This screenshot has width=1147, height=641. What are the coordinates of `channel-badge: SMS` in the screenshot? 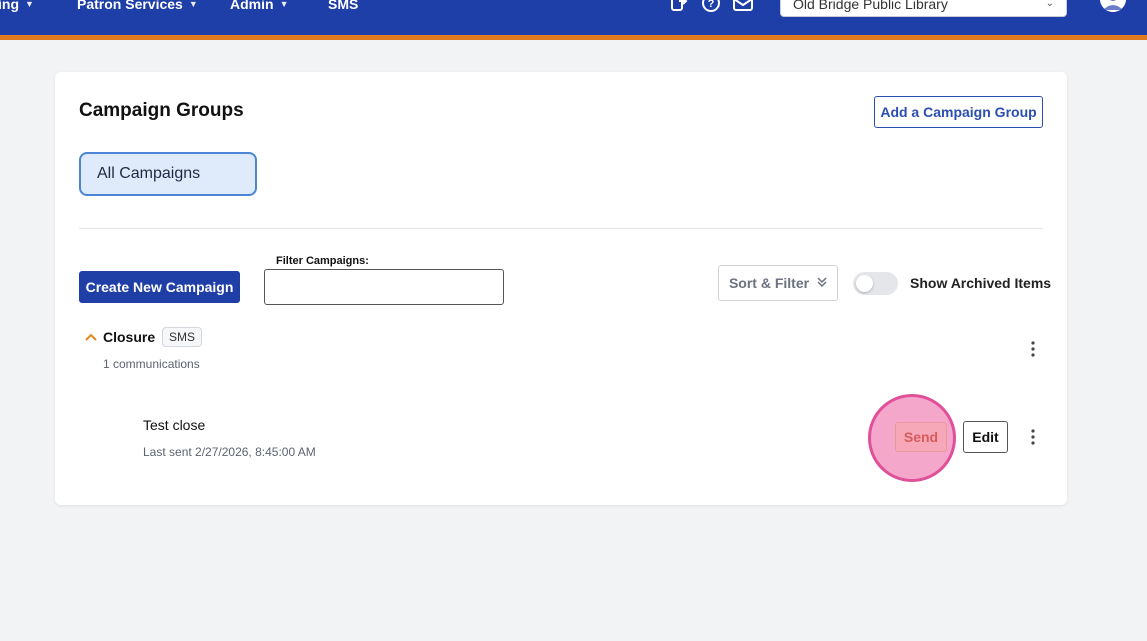 It's located at (182, 337).